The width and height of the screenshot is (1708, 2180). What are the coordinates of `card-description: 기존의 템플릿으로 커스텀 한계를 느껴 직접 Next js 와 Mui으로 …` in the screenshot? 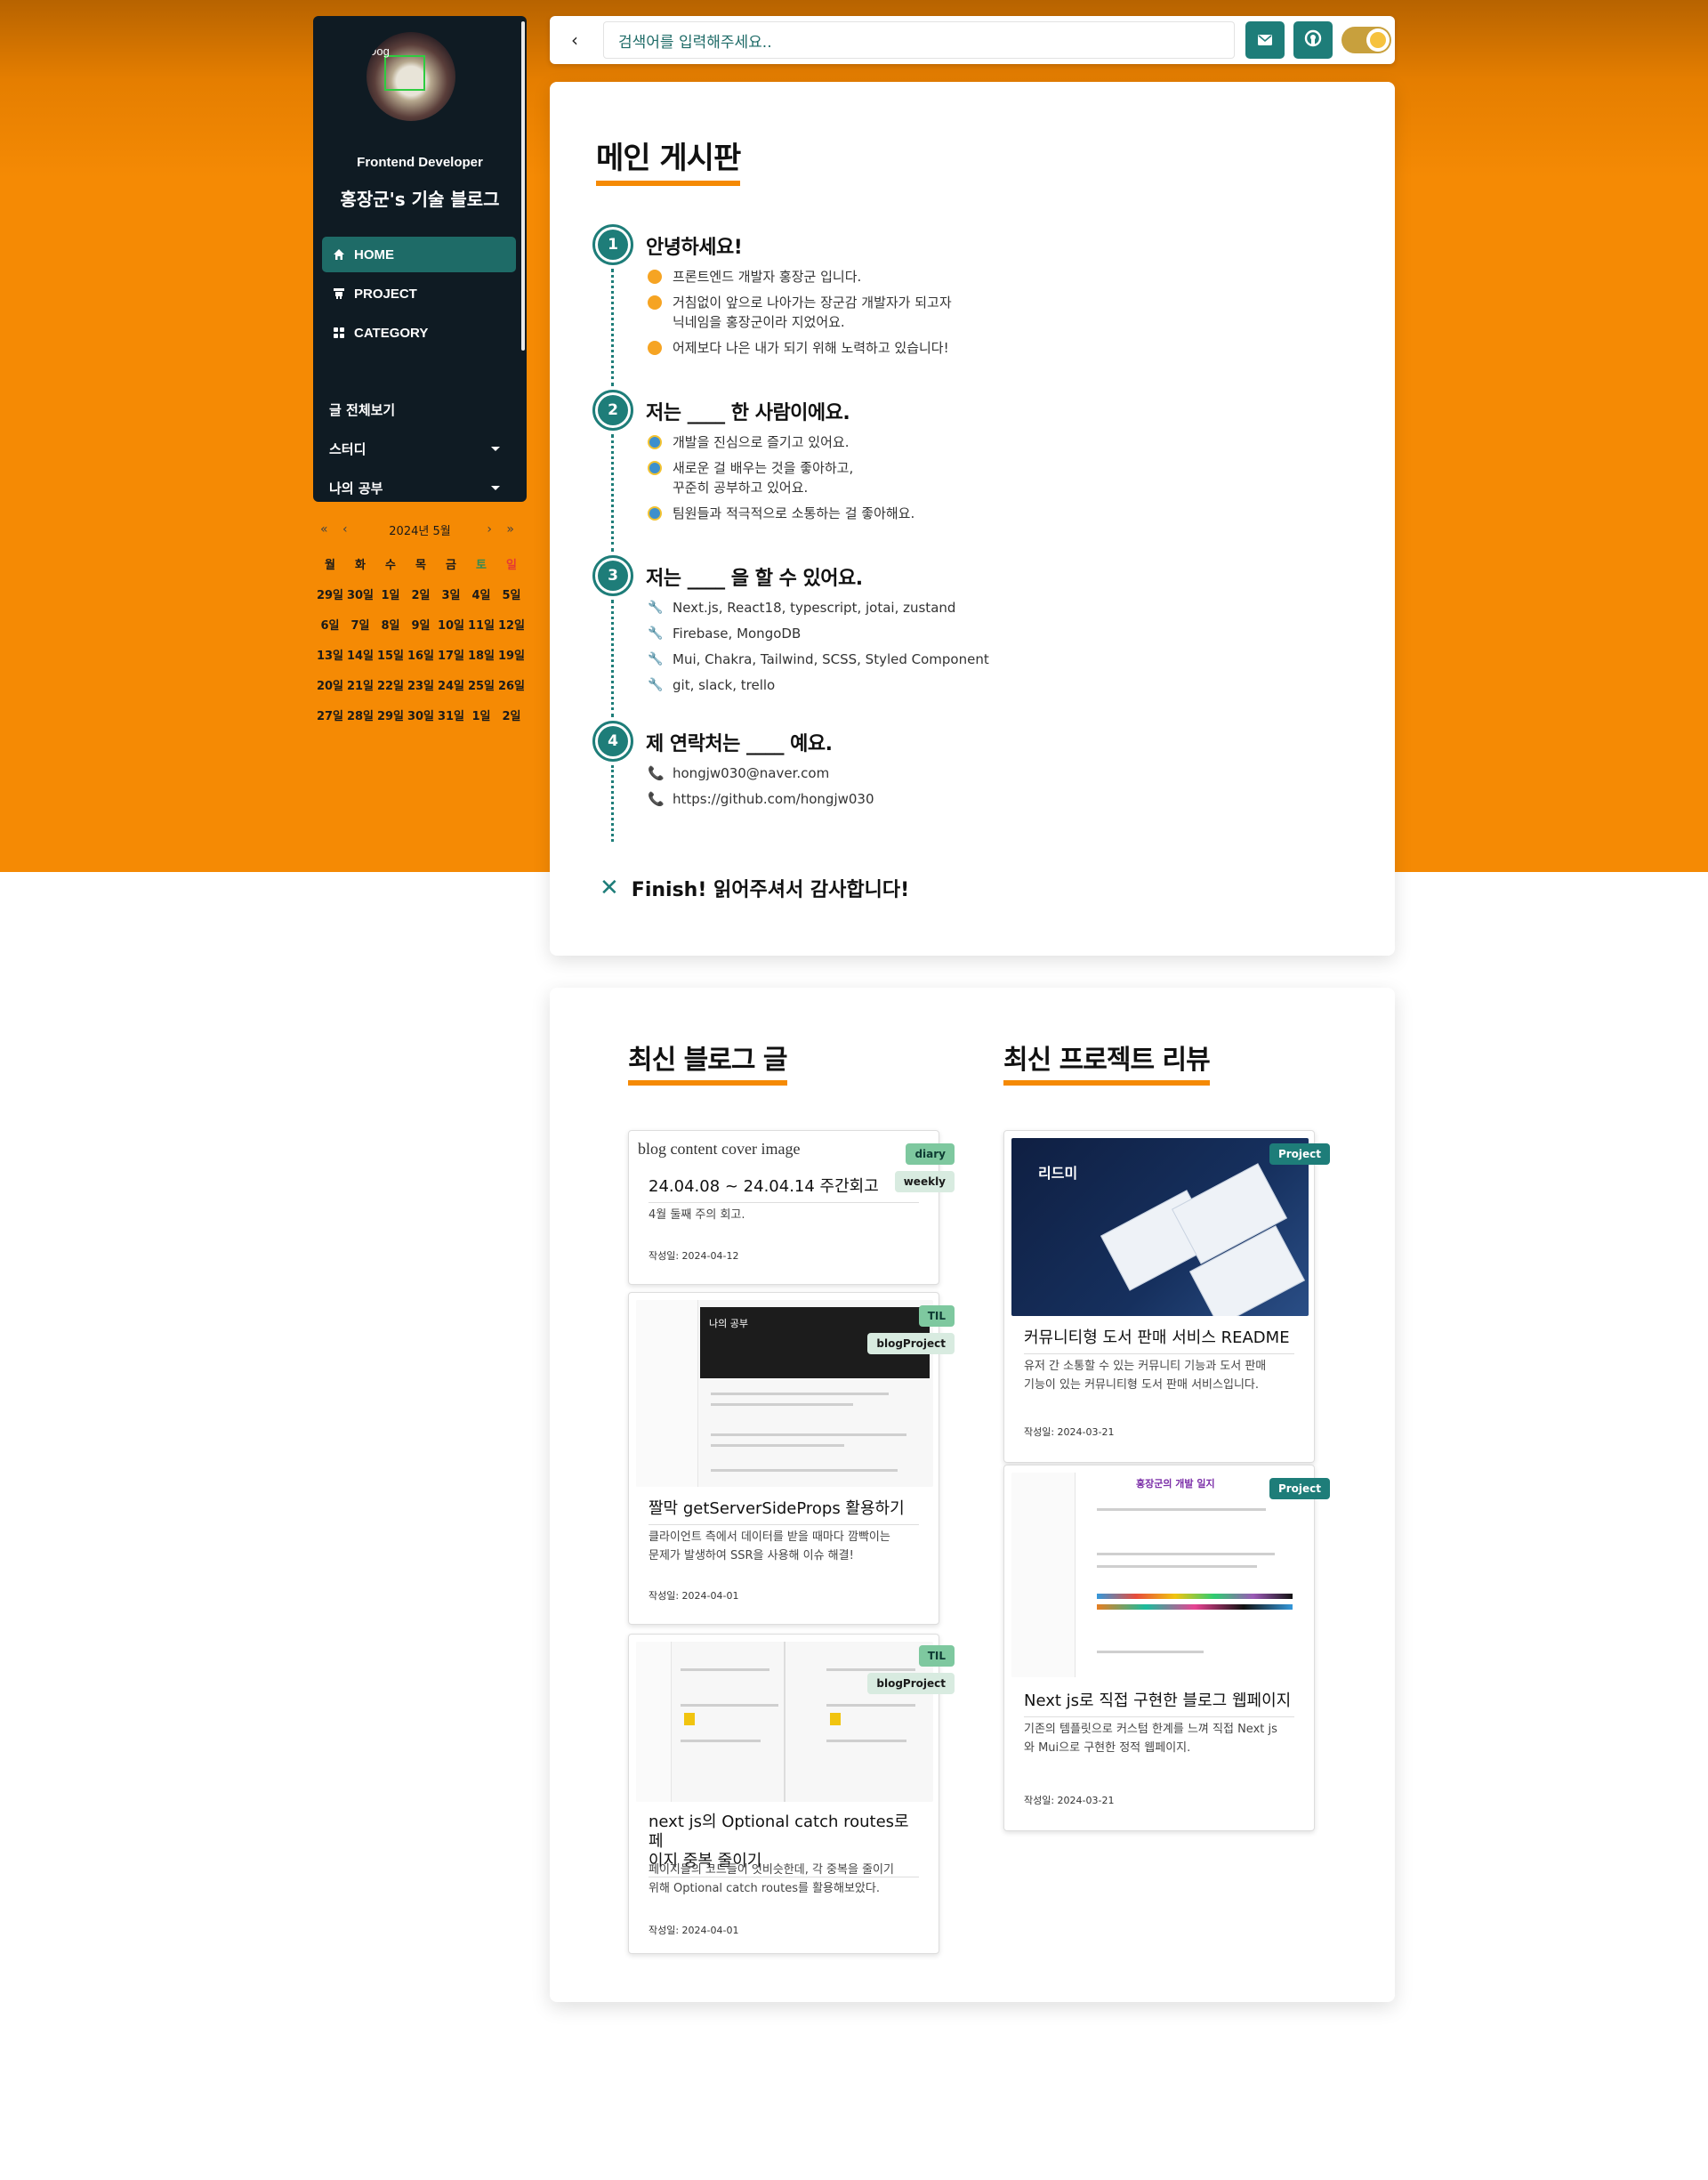 It's located at (1150, 1739).